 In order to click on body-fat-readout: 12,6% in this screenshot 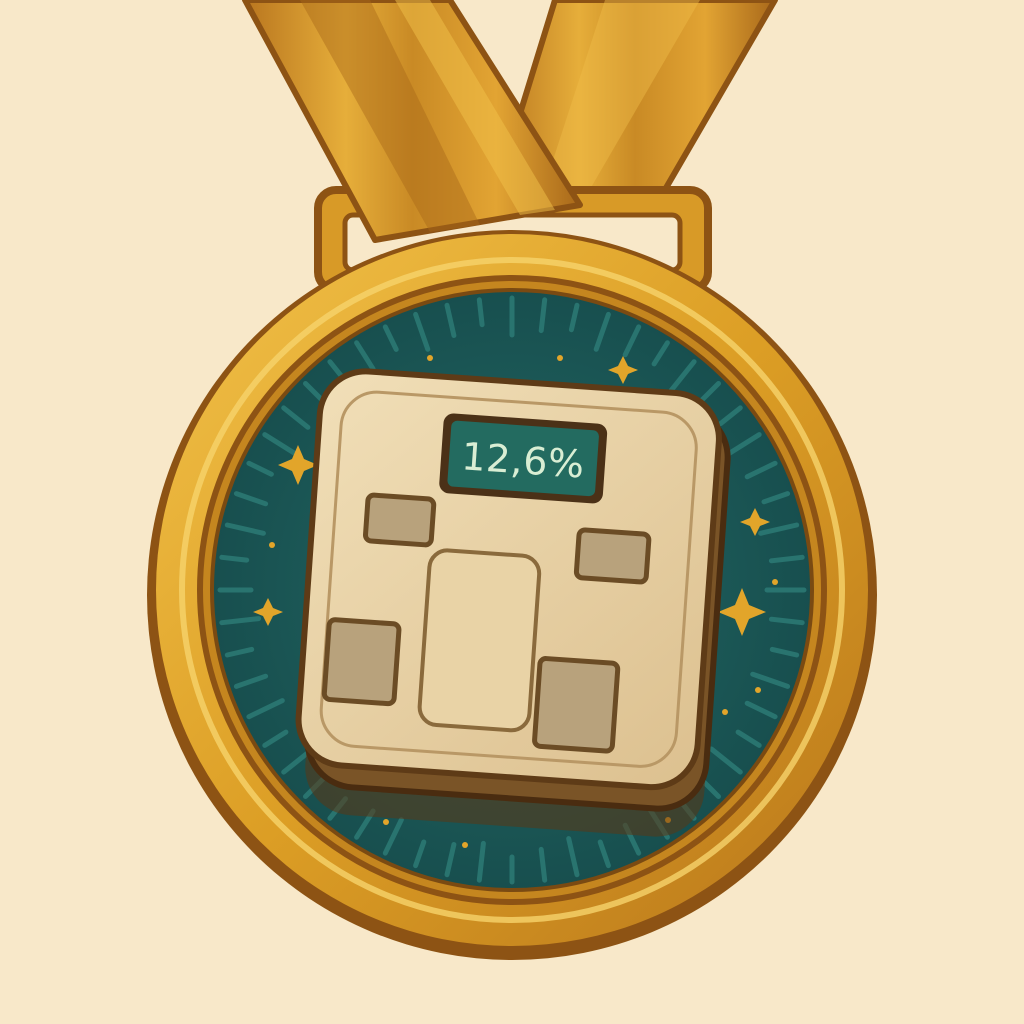, I will do `click(523, 460)`.